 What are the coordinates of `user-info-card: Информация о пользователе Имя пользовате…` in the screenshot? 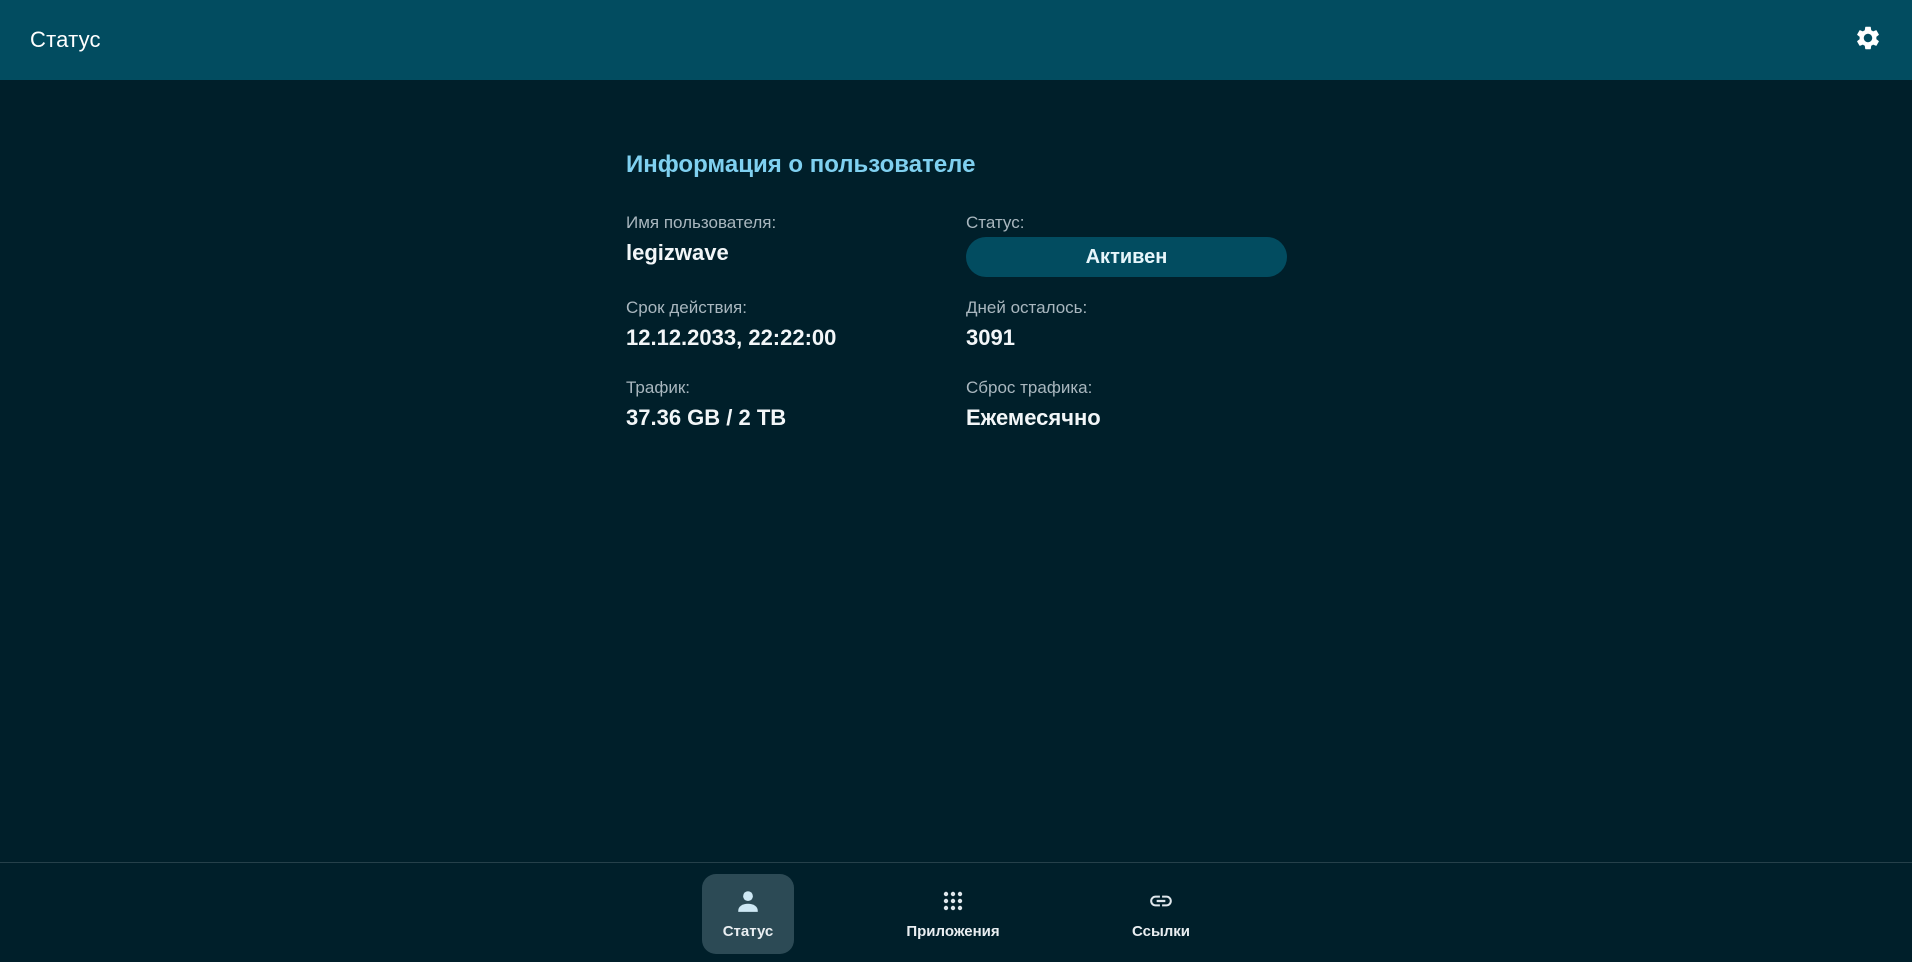 It's located at (971, 290).